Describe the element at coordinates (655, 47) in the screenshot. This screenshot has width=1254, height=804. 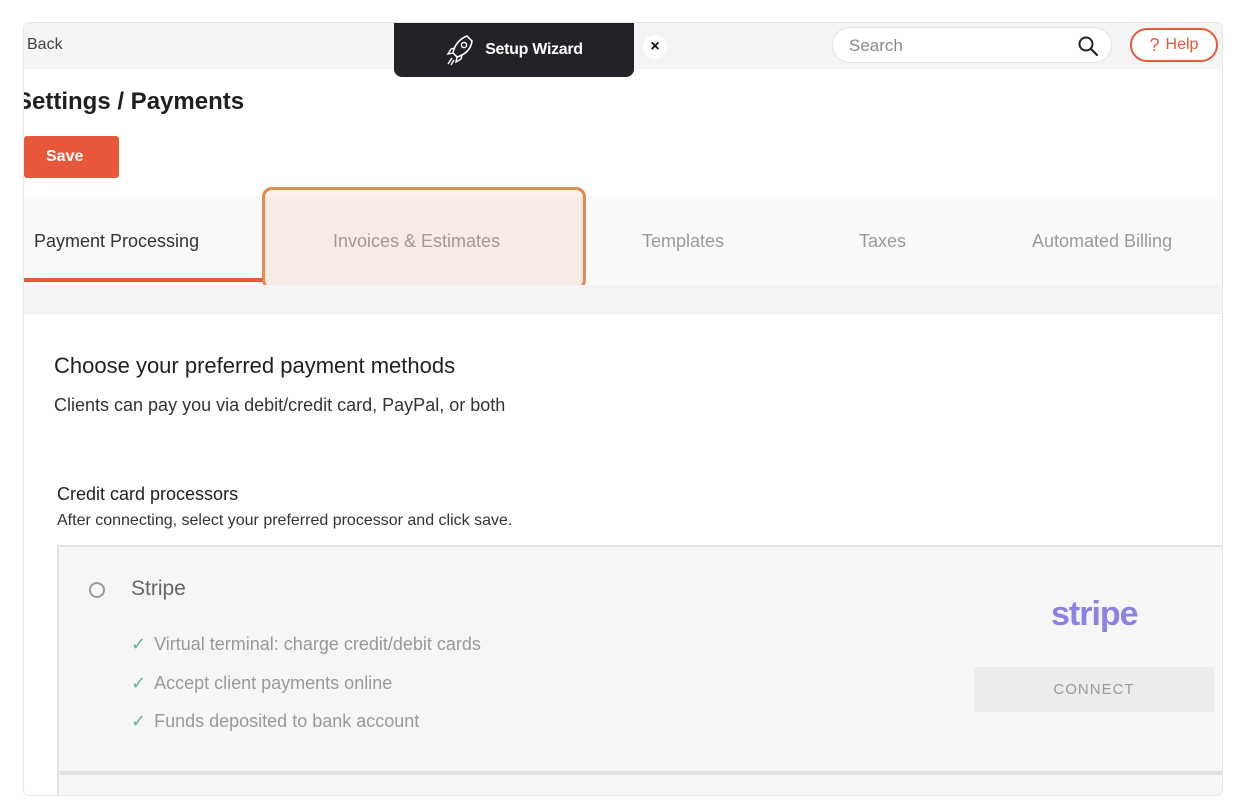
I see `close-icon: ×` at that location.